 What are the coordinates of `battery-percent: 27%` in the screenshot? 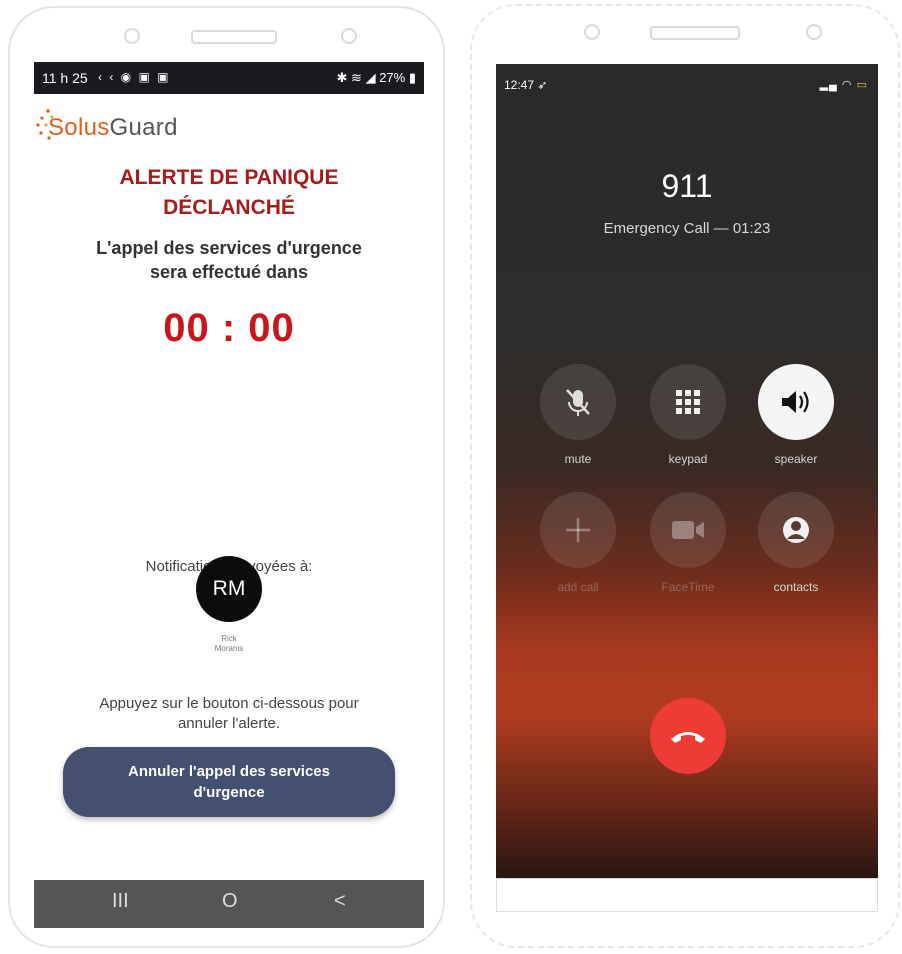 It's located at (392, 77).